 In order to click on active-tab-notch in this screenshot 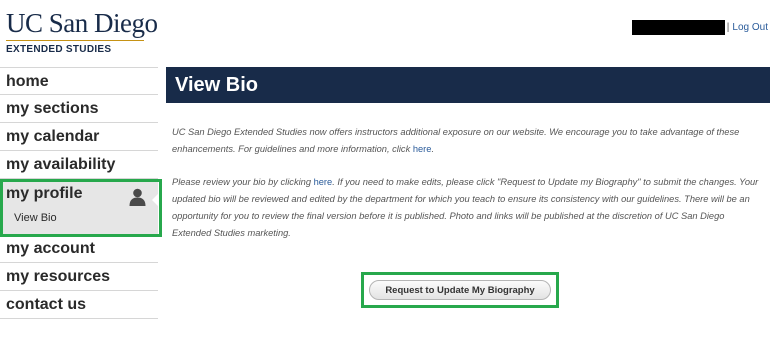, I will do `click(155, 200)`.